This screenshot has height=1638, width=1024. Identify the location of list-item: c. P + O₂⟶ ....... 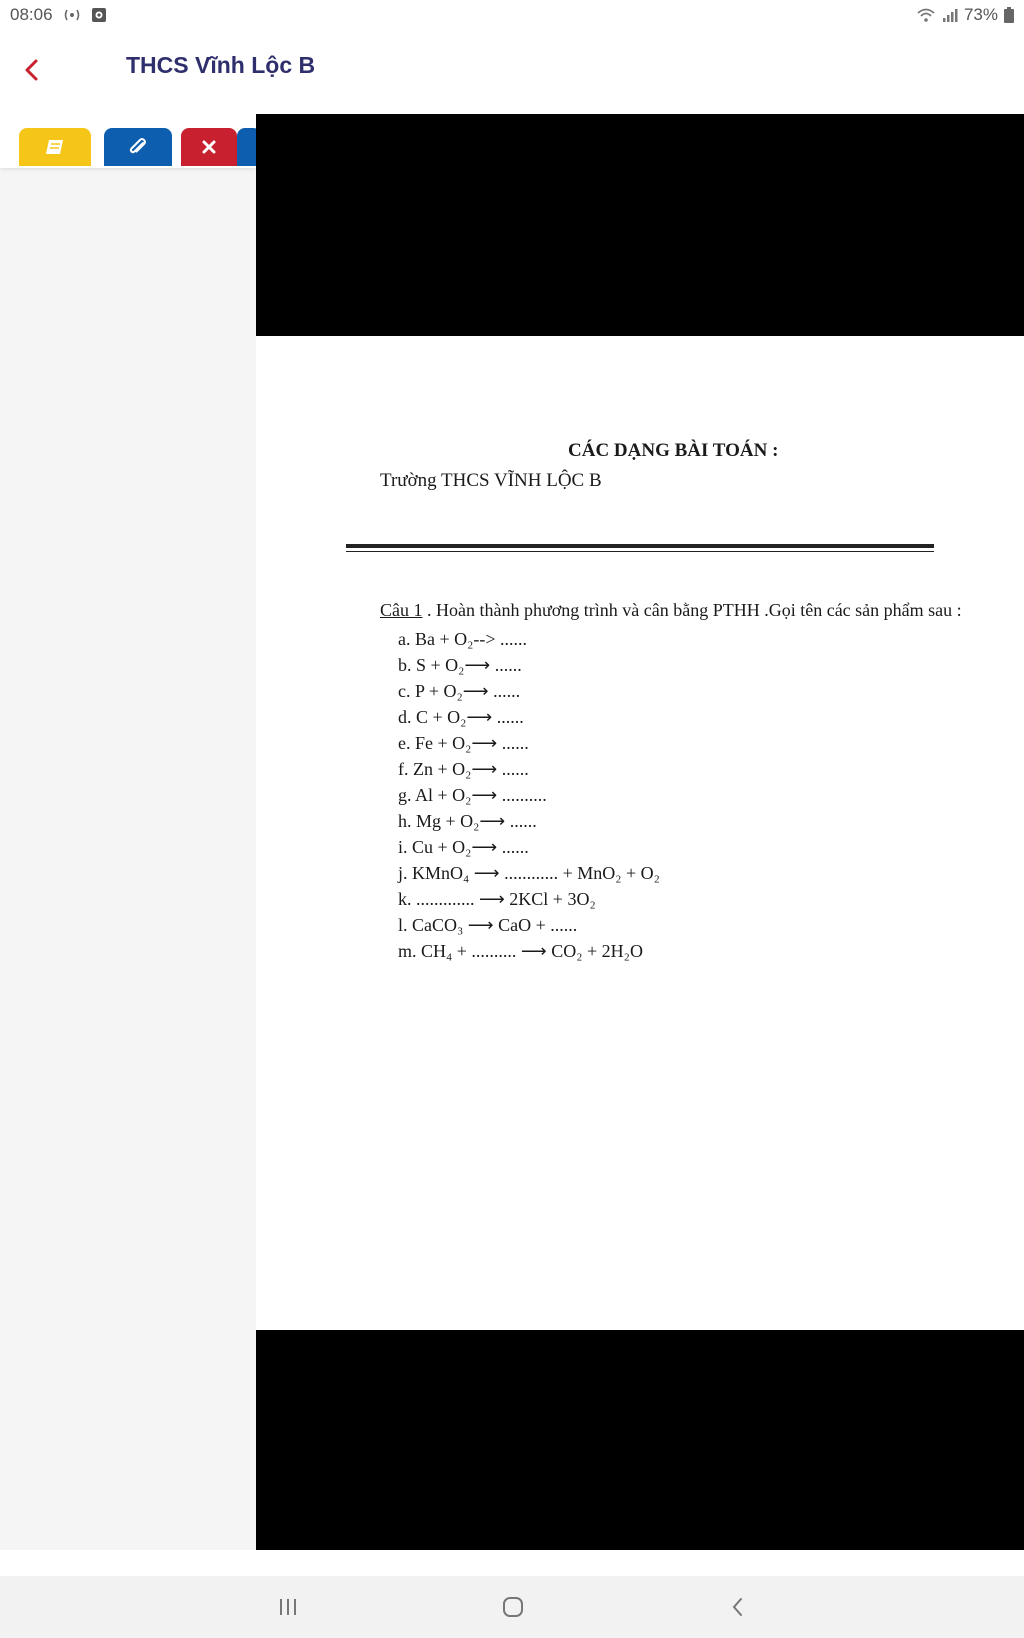
(459, 691).